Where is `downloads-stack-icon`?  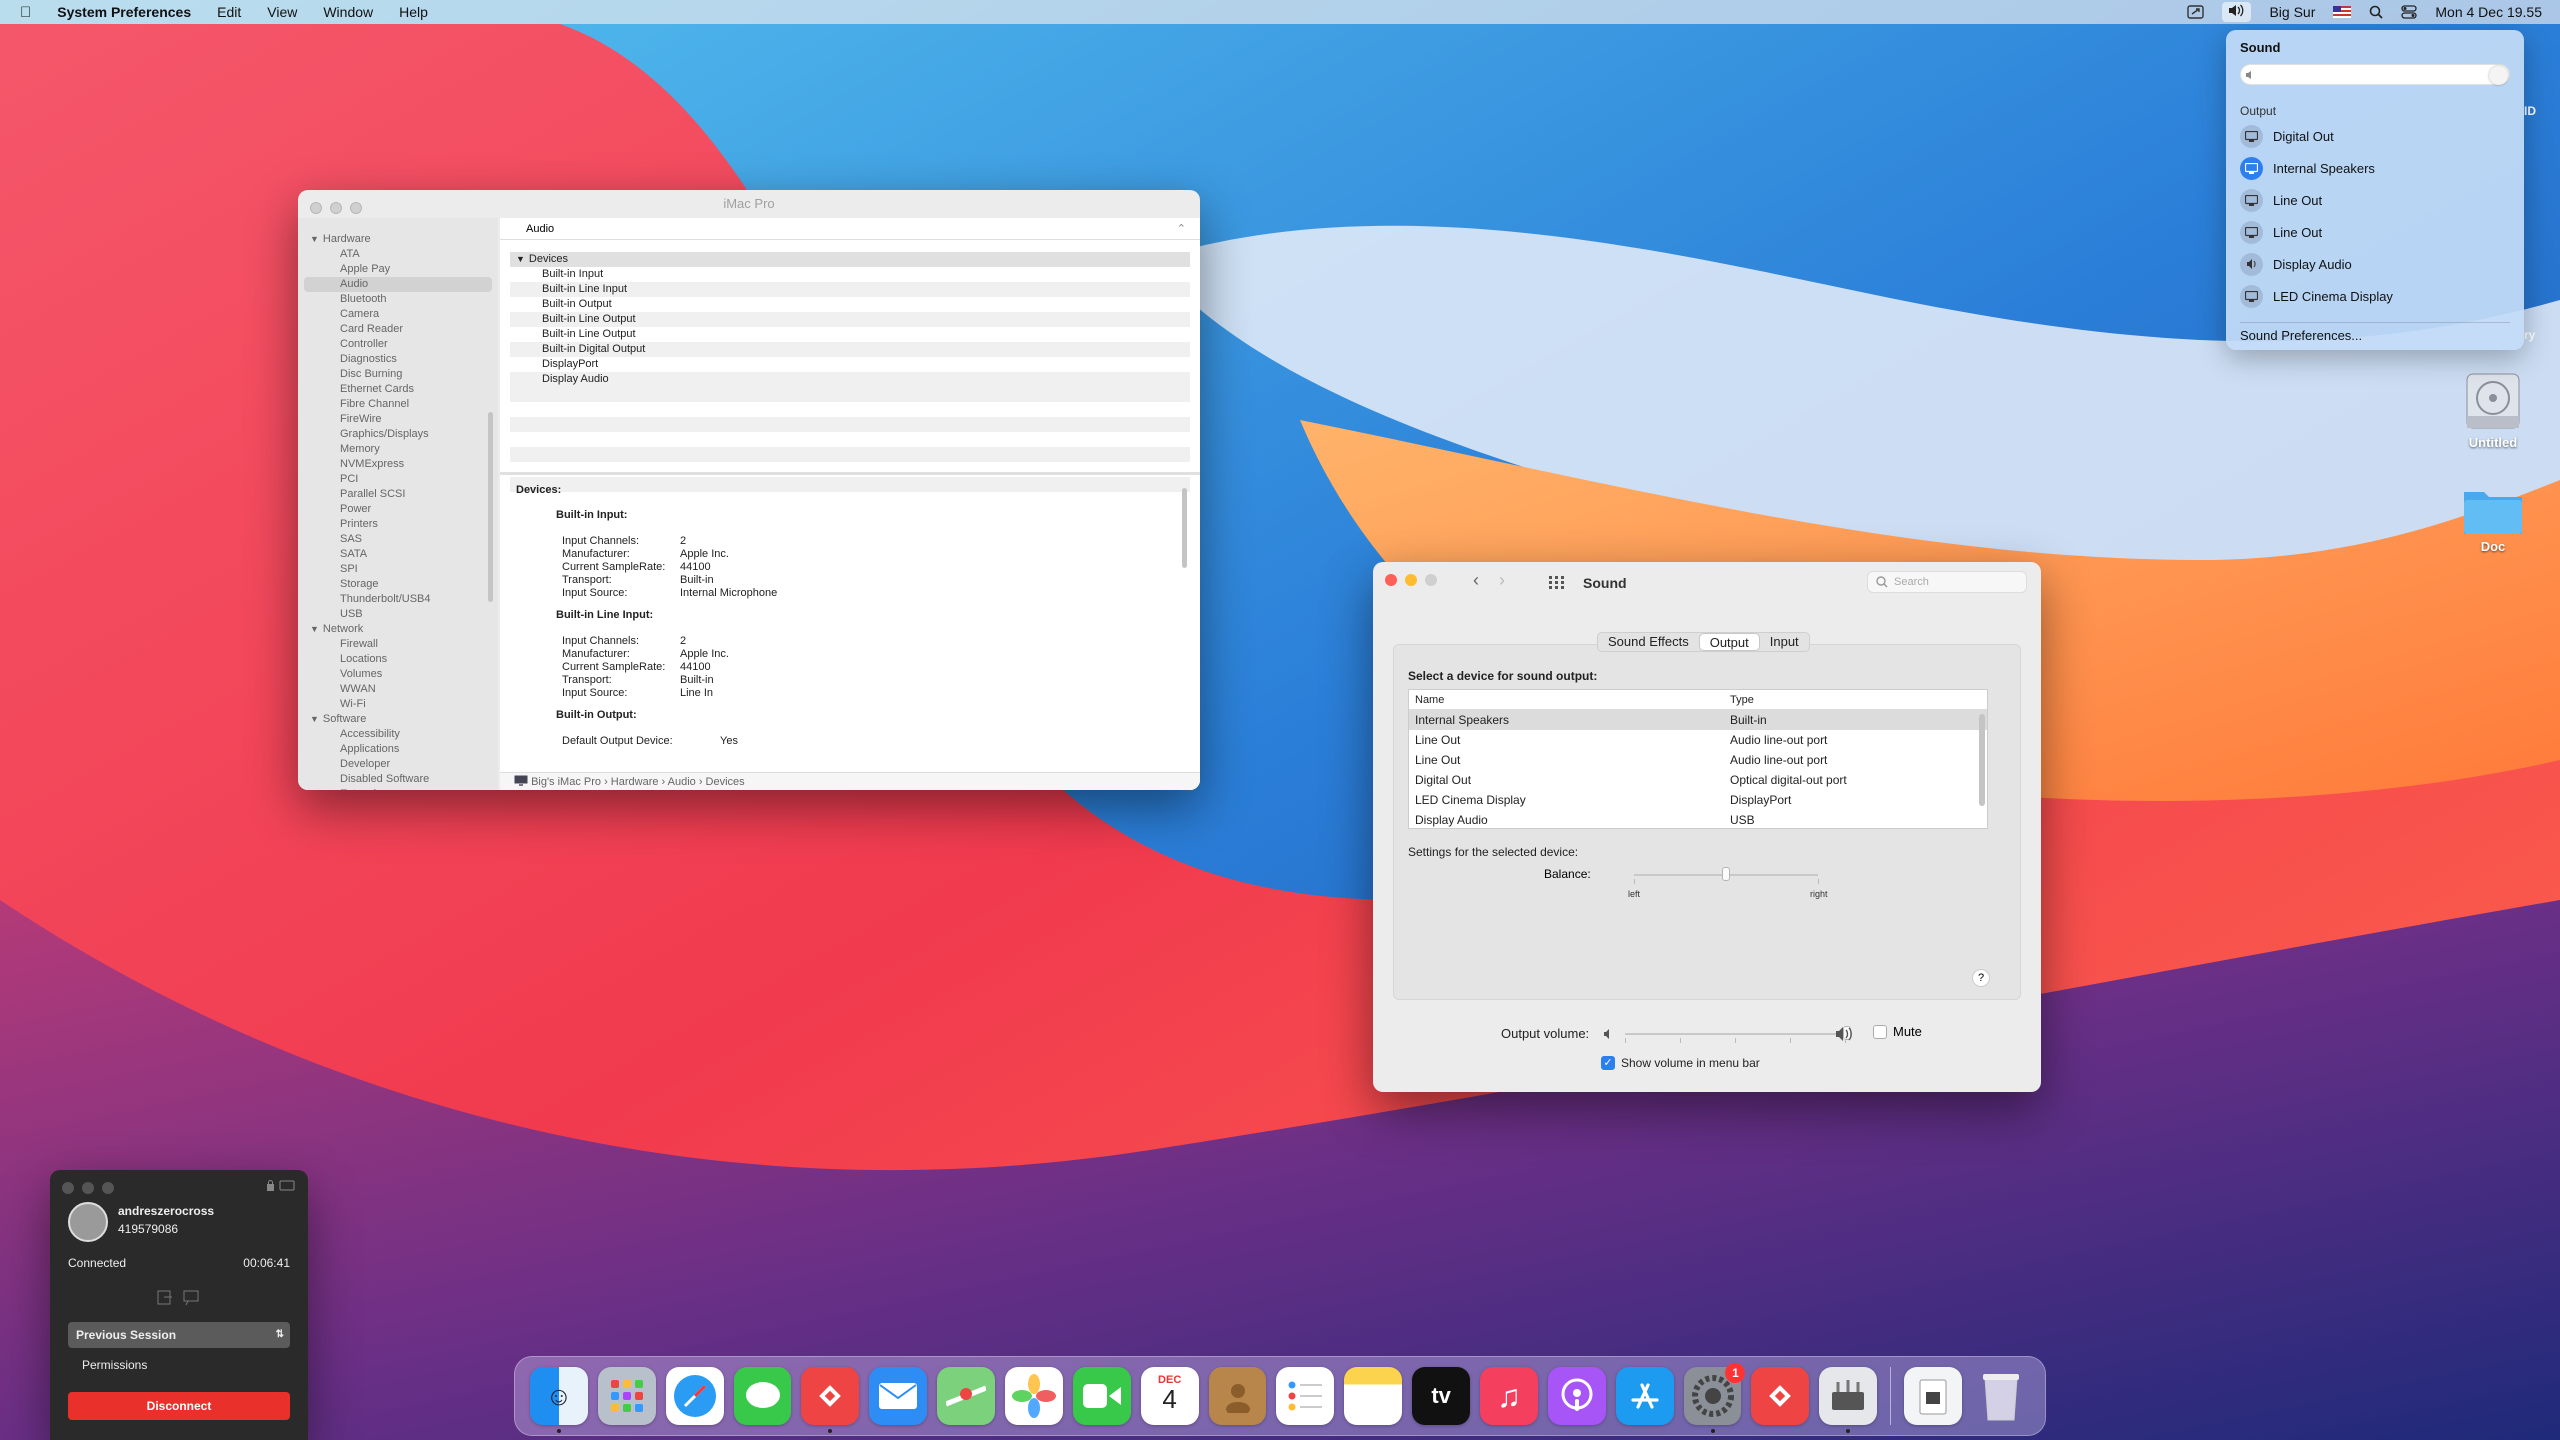
downloads-stack-icon is located at coordinates (1933, 1396).